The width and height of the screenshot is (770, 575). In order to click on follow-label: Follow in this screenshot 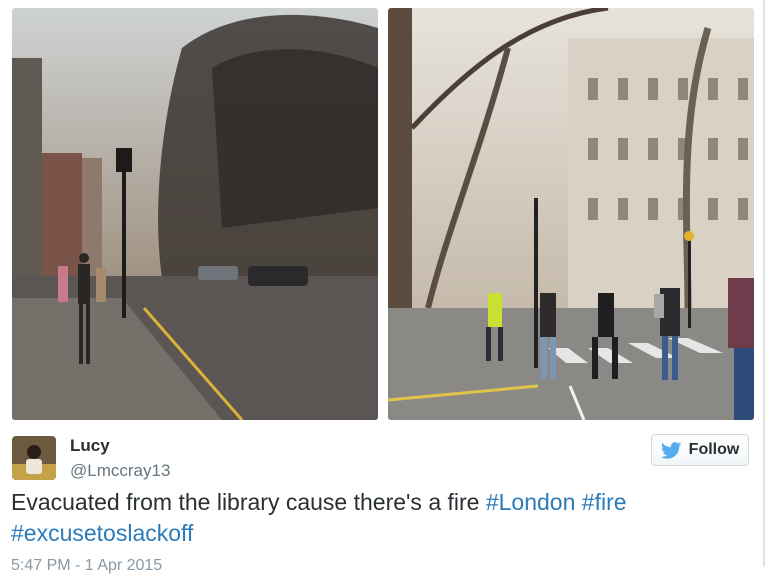, I will do `click(714, 449)`.